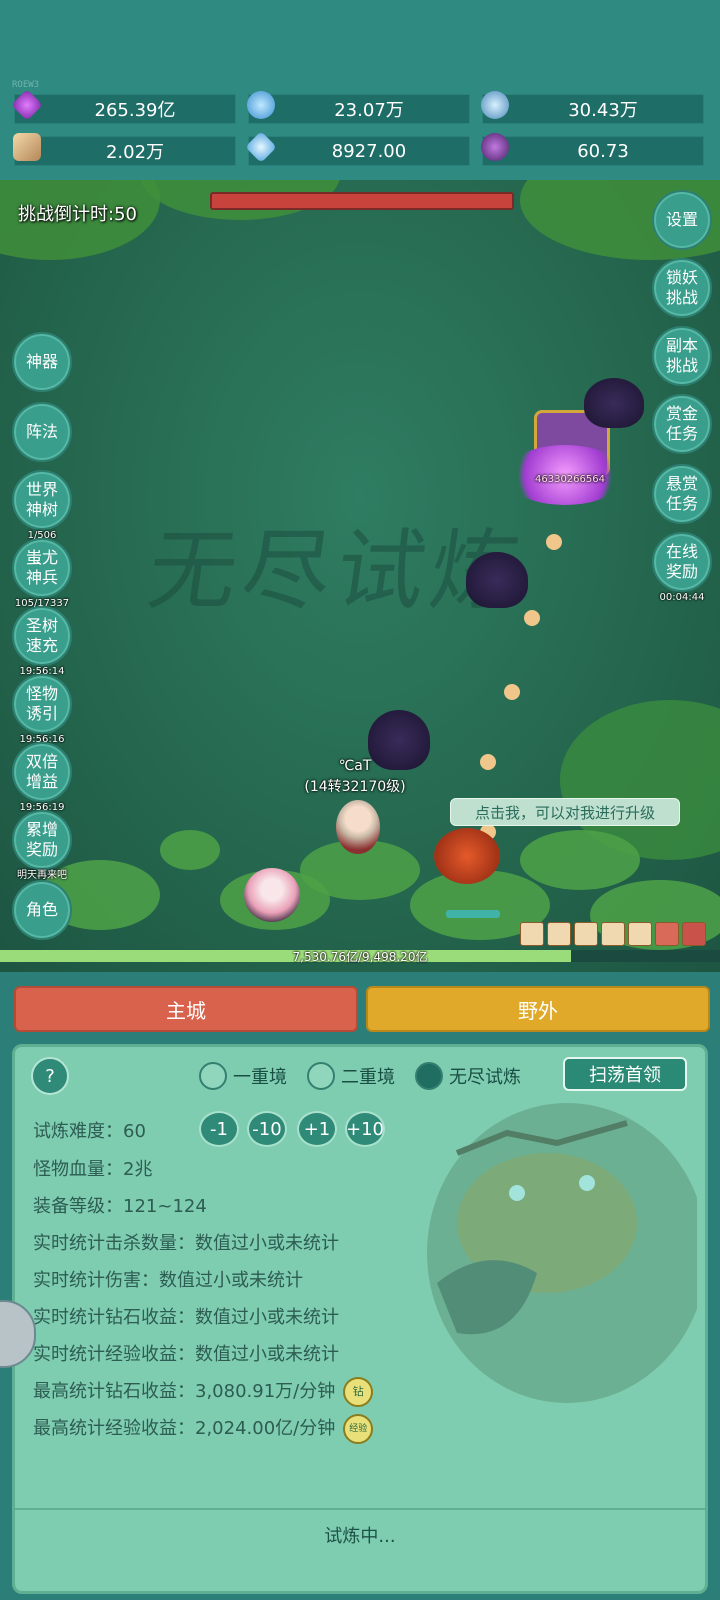 Image resolution: width=720 pixels, height=1600 pixels. I want to click on resource-shard: 8927.00, so click(357, 148).